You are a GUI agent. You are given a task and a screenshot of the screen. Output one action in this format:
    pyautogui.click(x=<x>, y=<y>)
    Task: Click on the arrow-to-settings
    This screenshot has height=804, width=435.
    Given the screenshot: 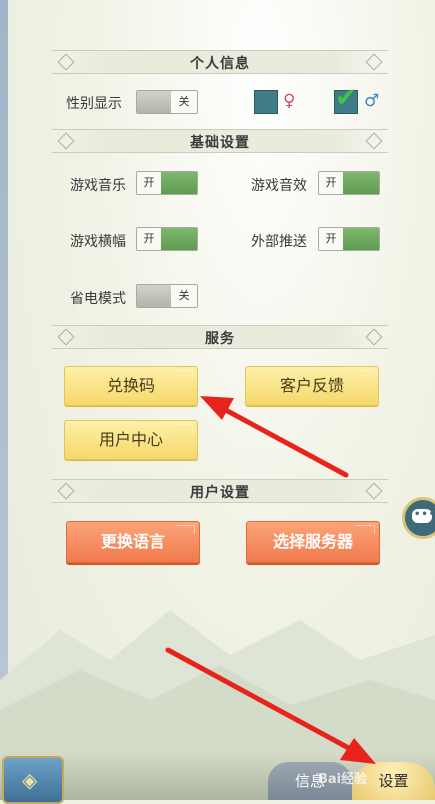 What is the action you would take?
    pyautogui.click(x=270, y=705)
    